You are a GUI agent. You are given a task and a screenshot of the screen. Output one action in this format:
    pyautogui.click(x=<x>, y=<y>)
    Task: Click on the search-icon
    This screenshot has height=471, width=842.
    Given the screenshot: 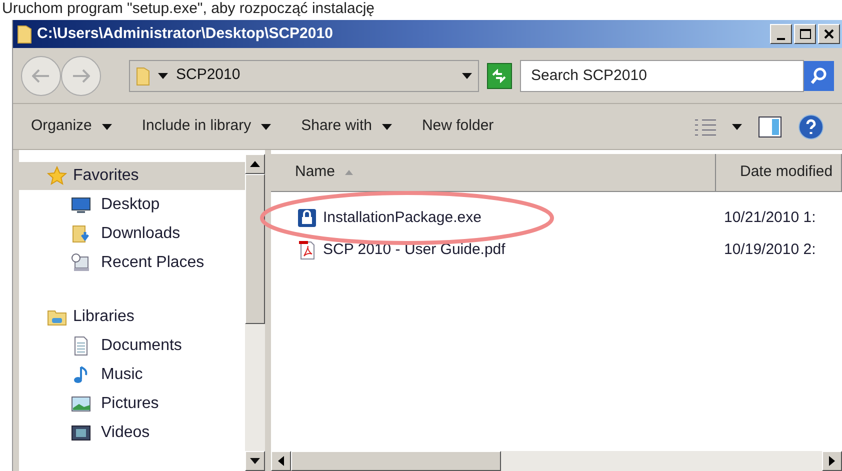 What is the action you would take?
    pyautogui.click(x=819, y=75)
    